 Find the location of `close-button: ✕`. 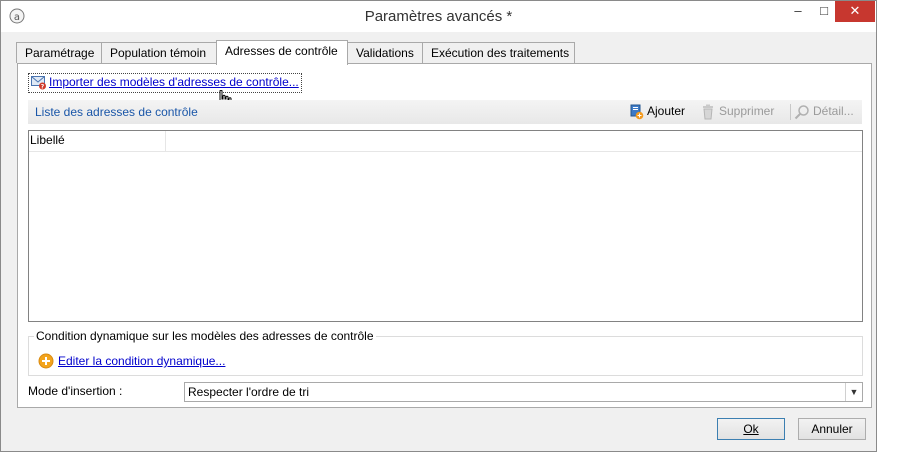

close-button: ✕ is located at coordinates (855, 11).